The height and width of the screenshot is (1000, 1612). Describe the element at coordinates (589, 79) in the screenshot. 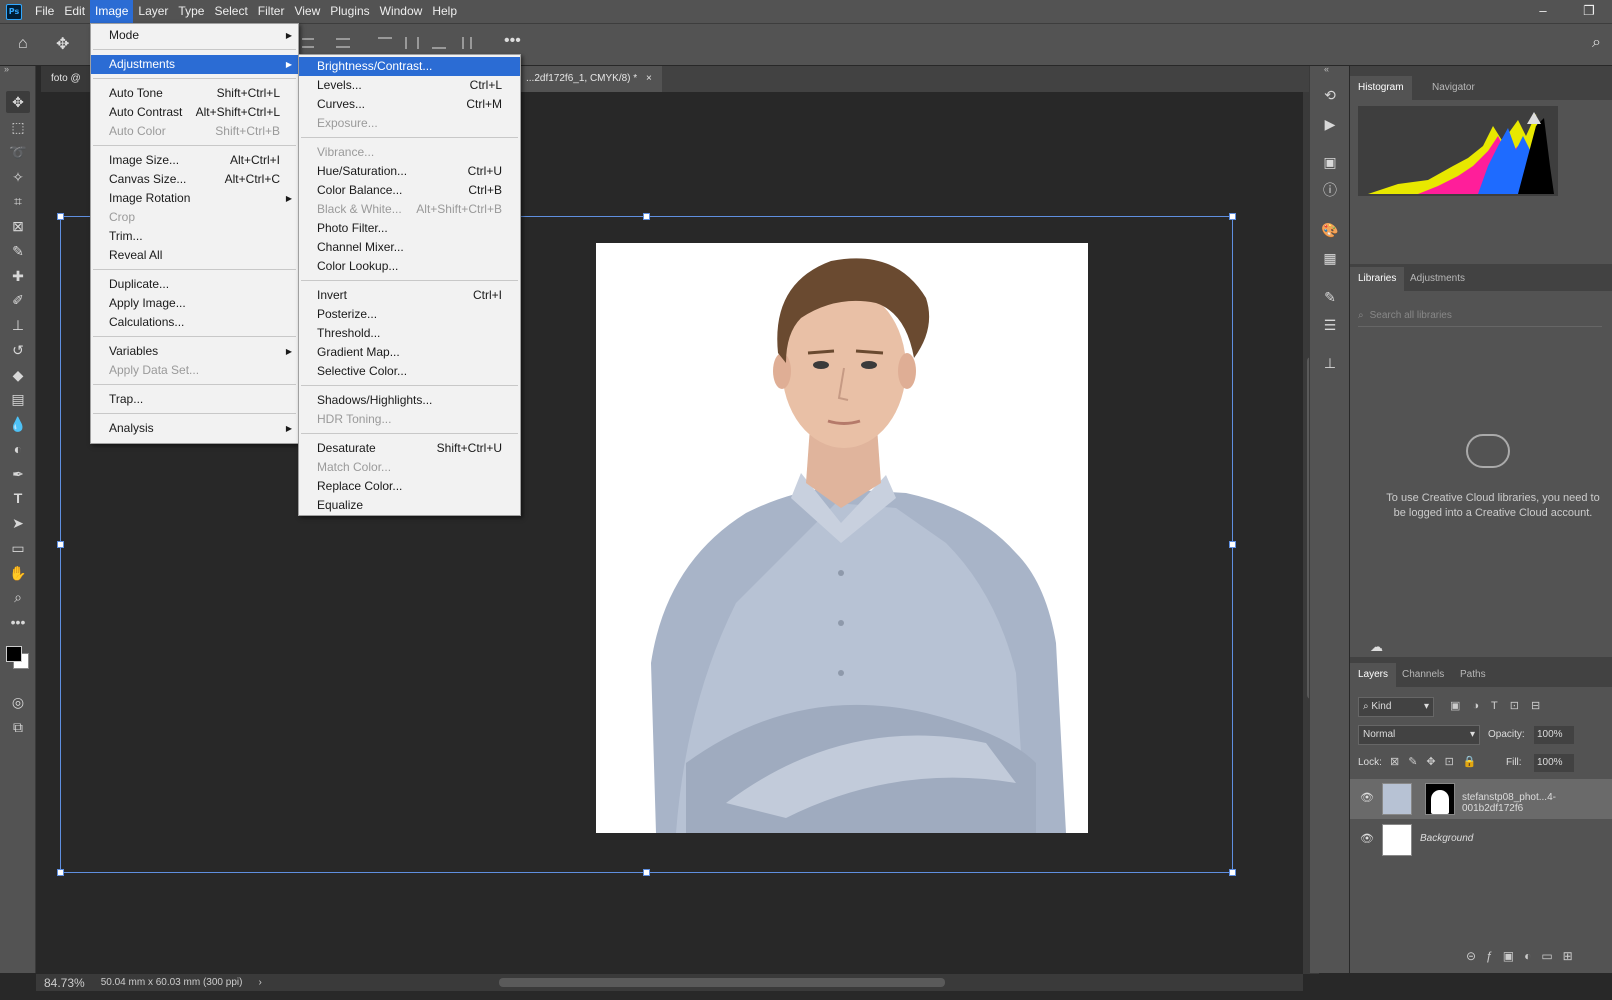

I see `doc-tab-active: ...2df172f6_1, CMYK/8) * ×` at that location.